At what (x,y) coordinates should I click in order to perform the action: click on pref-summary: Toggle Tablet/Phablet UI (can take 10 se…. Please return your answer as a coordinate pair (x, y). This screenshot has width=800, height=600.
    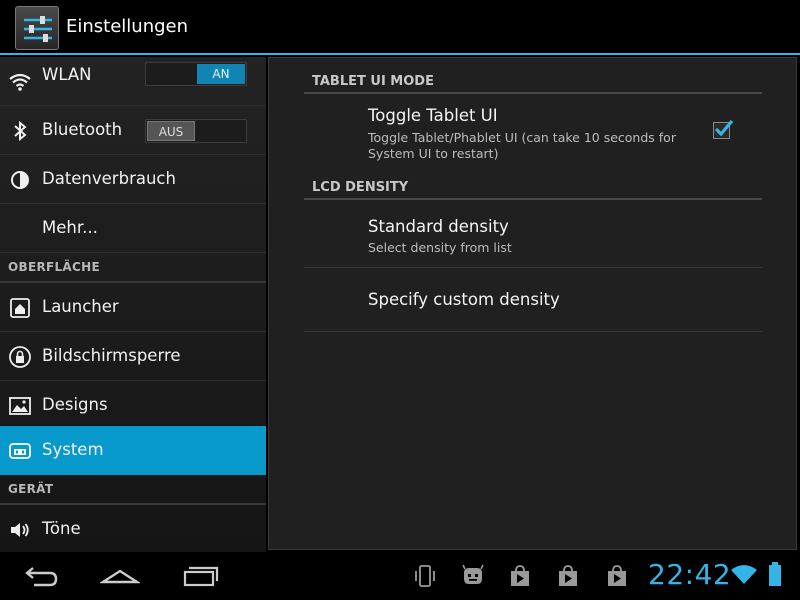
    Looking at the image, I should click on (522, 145).